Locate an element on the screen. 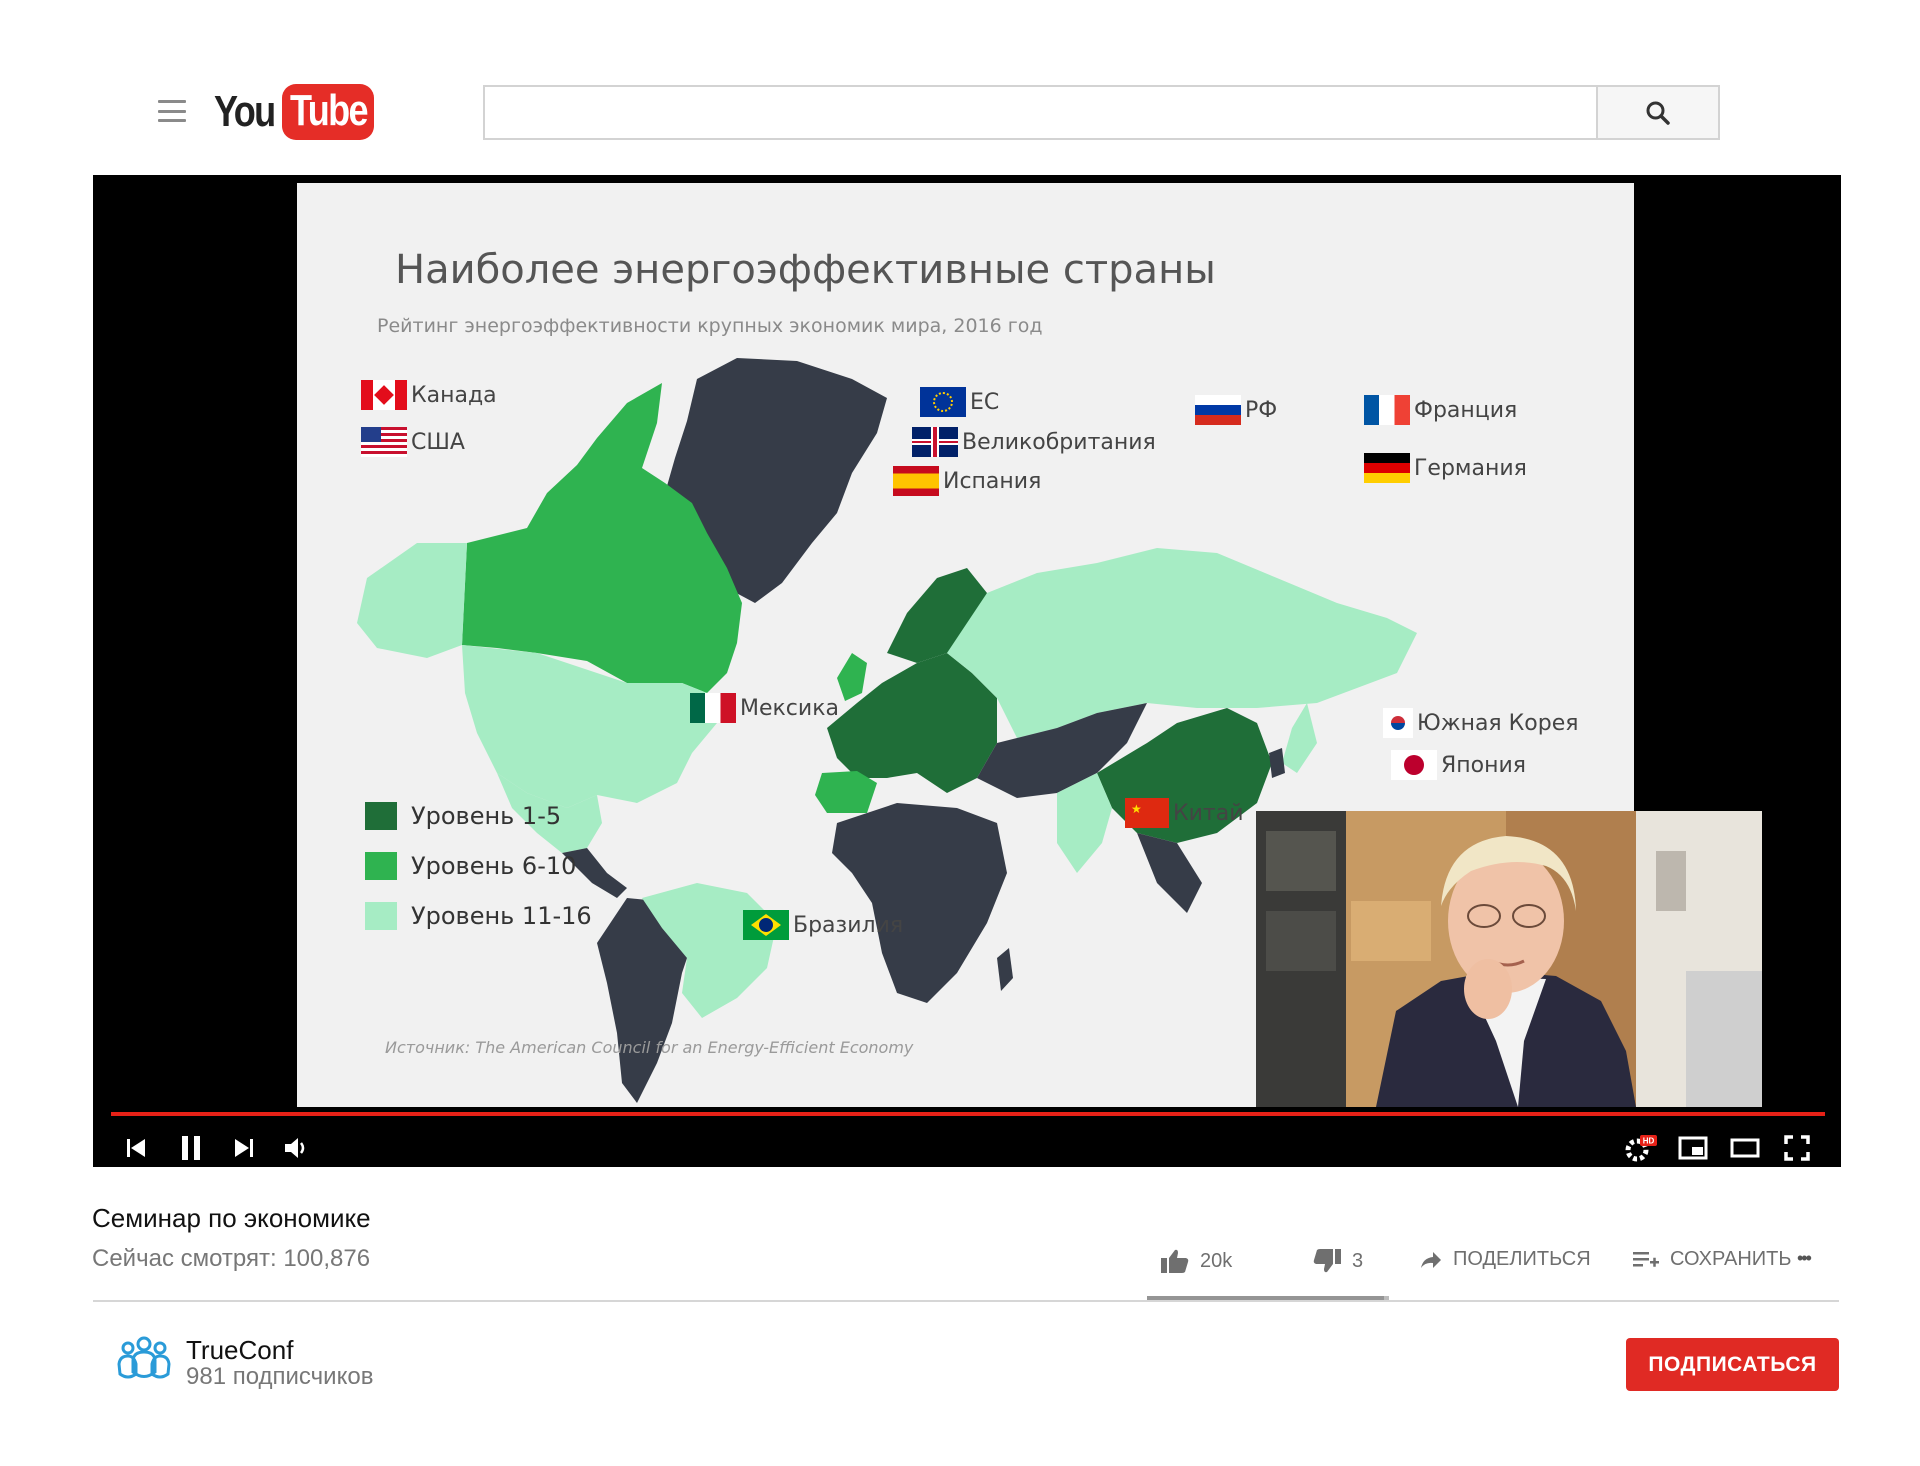 The width and height of the screenshot is (1920, 1466). flag-usa-icon is located at coordinates (384, 442).